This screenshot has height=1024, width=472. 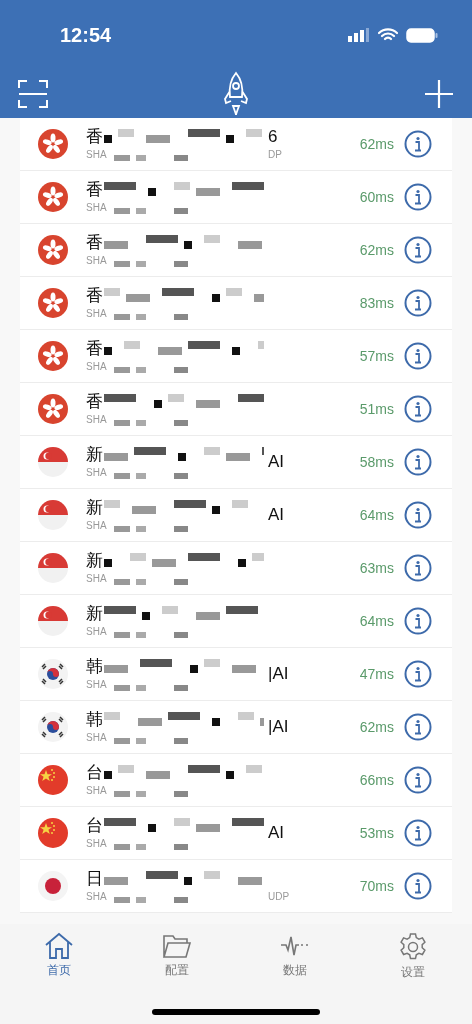 I want to click on settings-icon, so click(x=413, y=947).